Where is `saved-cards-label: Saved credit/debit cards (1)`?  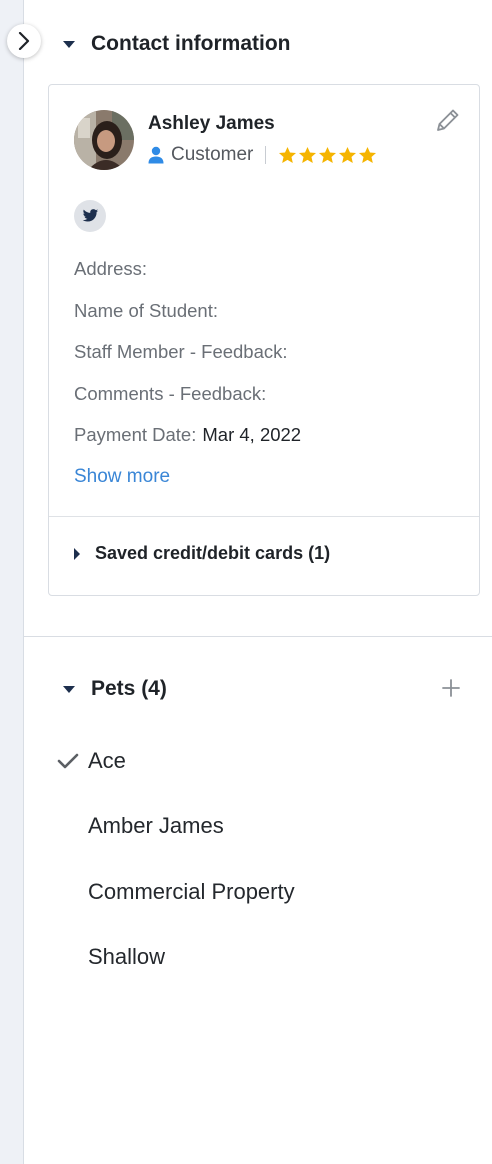
saved-cards-label: Saved credit/debit cards (1) is located at coordinates (213, 553).